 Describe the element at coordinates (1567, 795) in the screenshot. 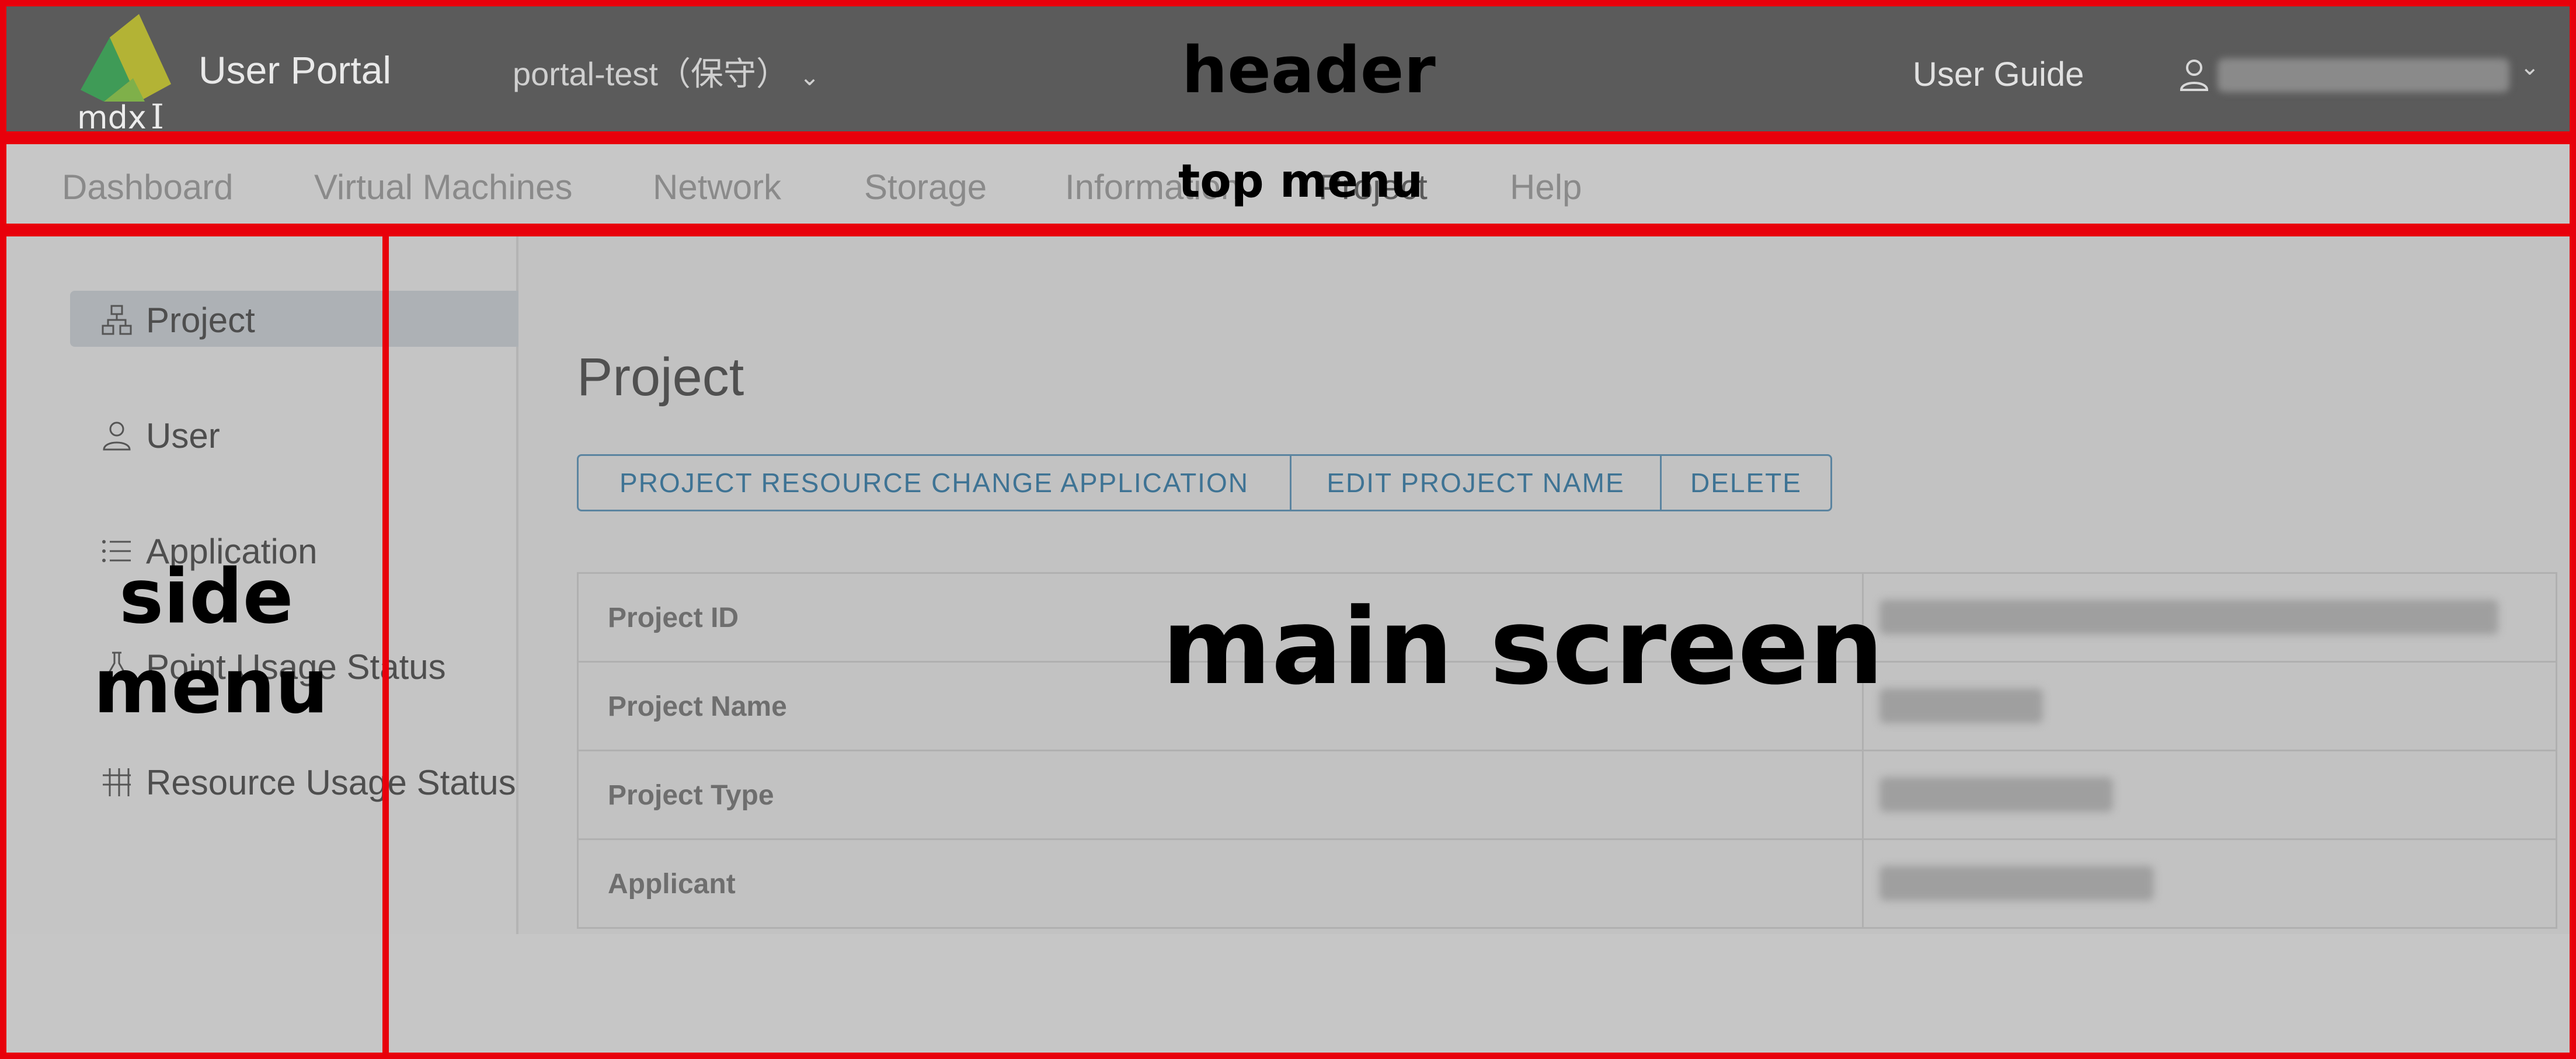

I see `table-row: Project Type` at that location.